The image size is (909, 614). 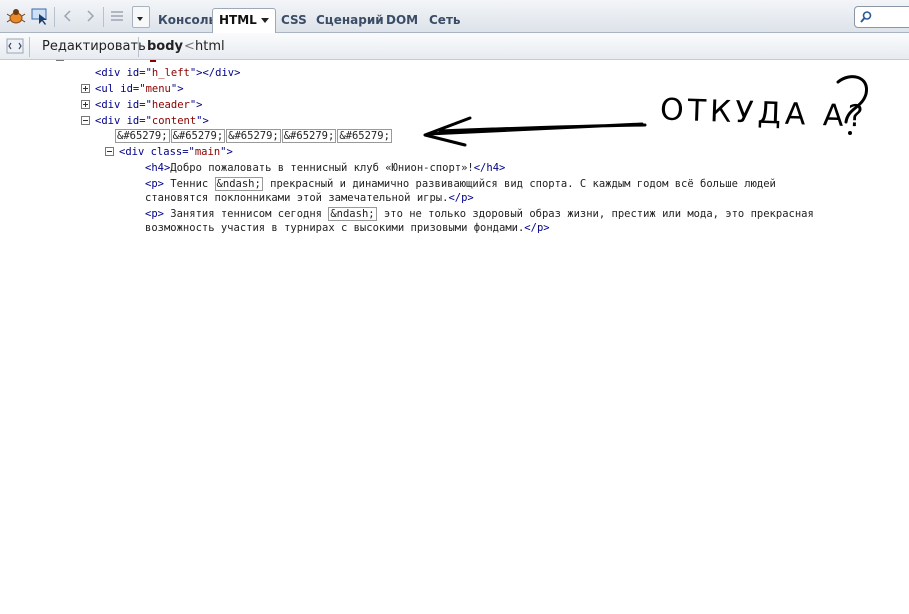 I want to click on hand-drawn-annotation, so click(x=645, y=111).